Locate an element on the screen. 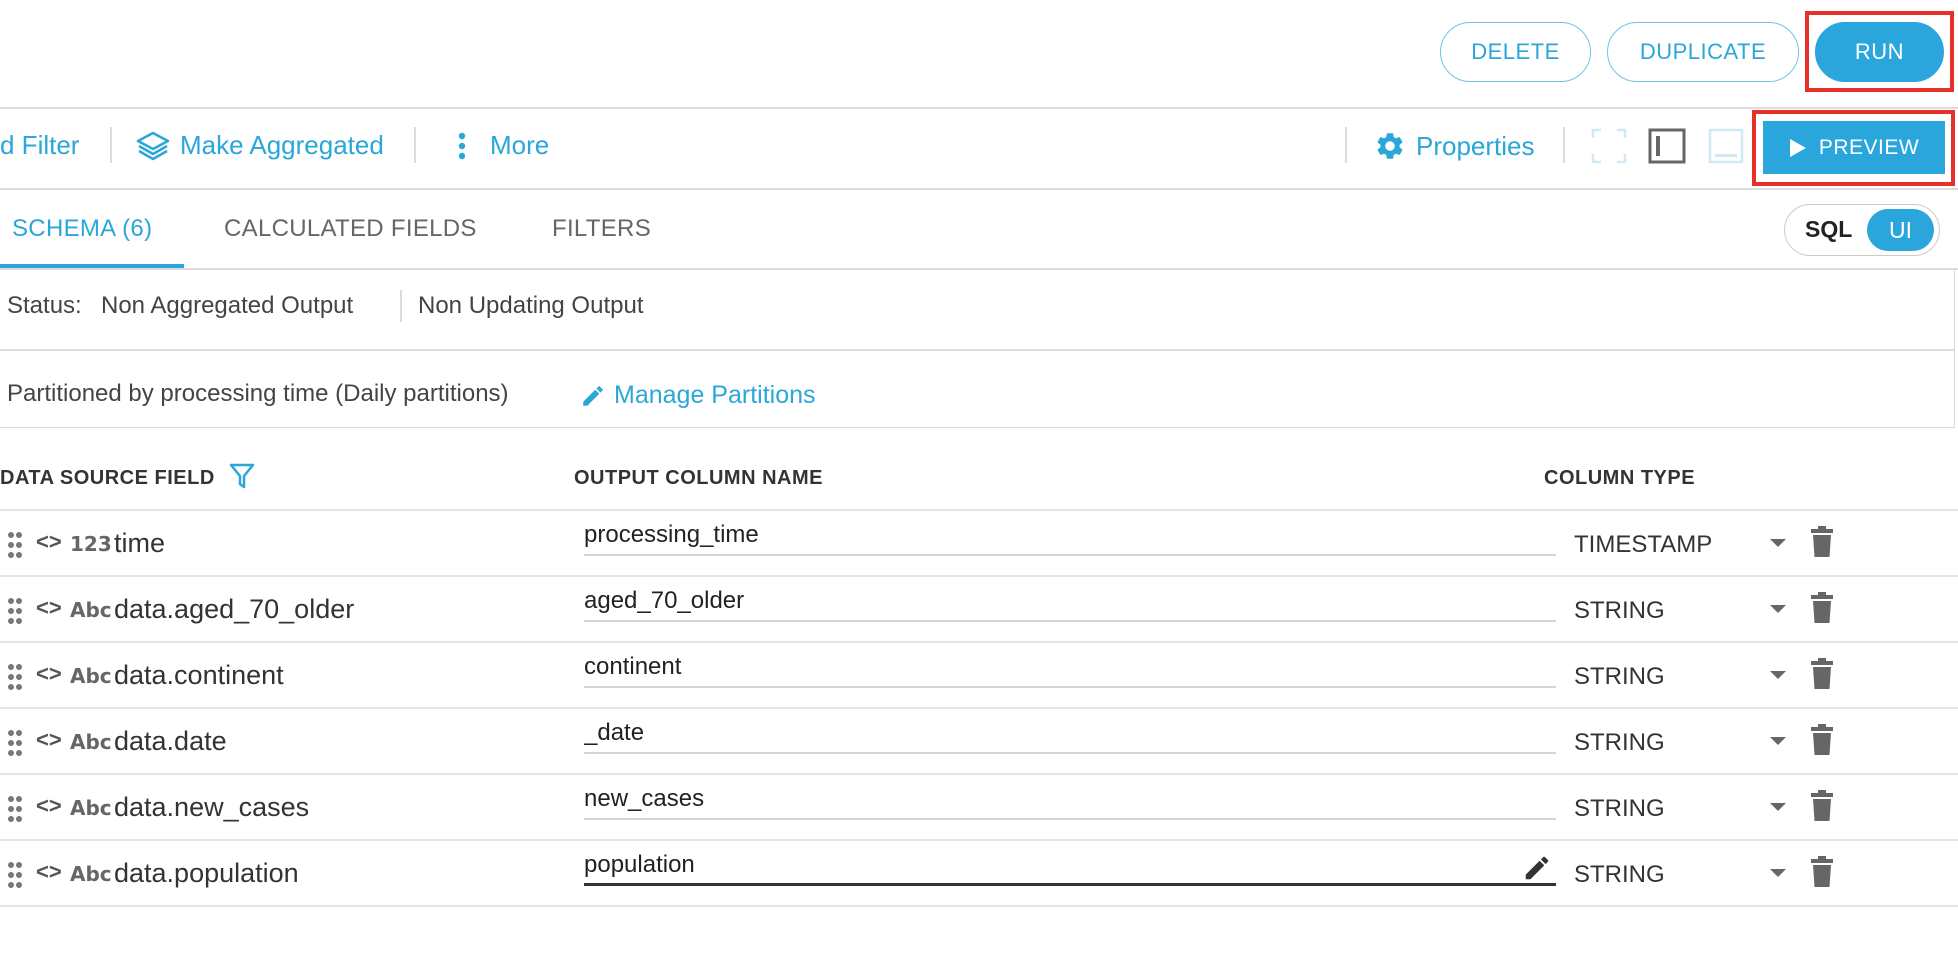 The image size is (1958, 966). delete-button: DELETE is located at coordinates (1515, 52).